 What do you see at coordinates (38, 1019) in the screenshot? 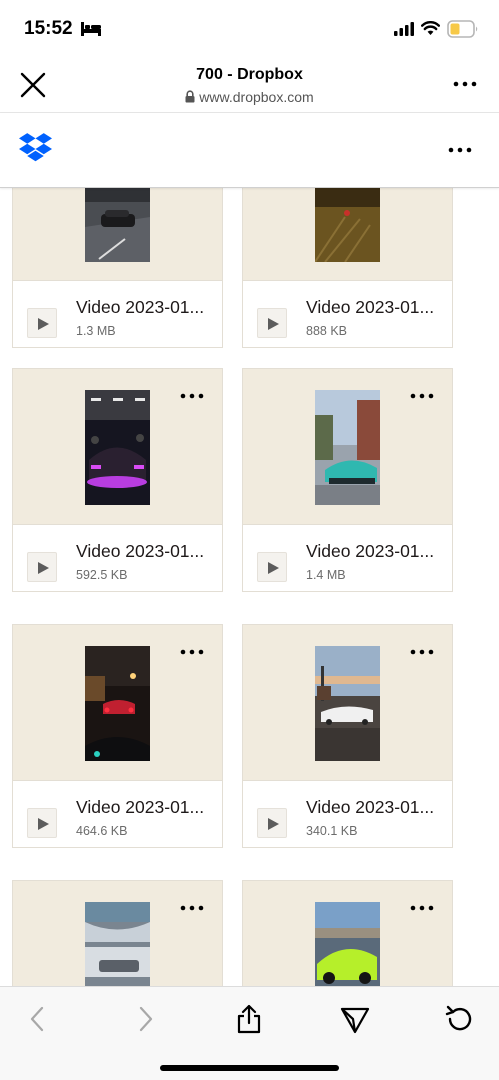
I see `back-button` at bounding box center [38, 1019].